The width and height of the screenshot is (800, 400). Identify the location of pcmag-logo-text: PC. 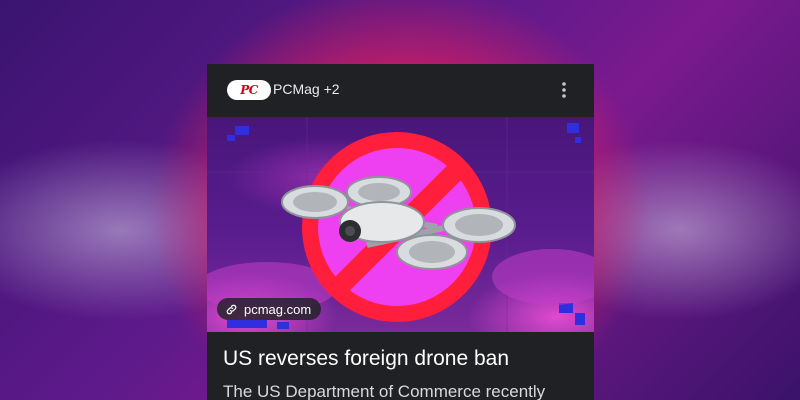
(249, 90).